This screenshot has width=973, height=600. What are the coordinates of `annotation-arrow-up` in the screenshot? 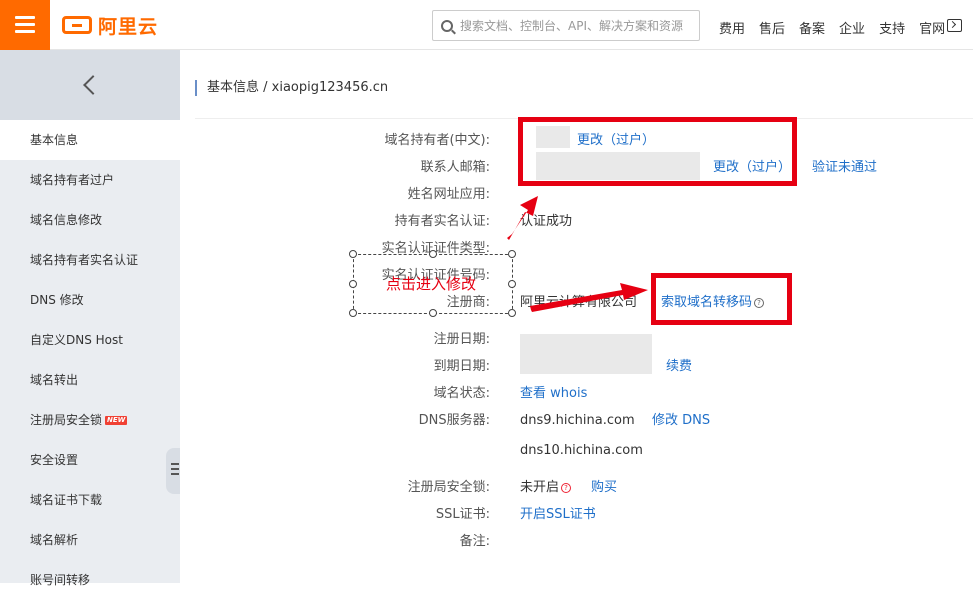 It's located at (522, 218).